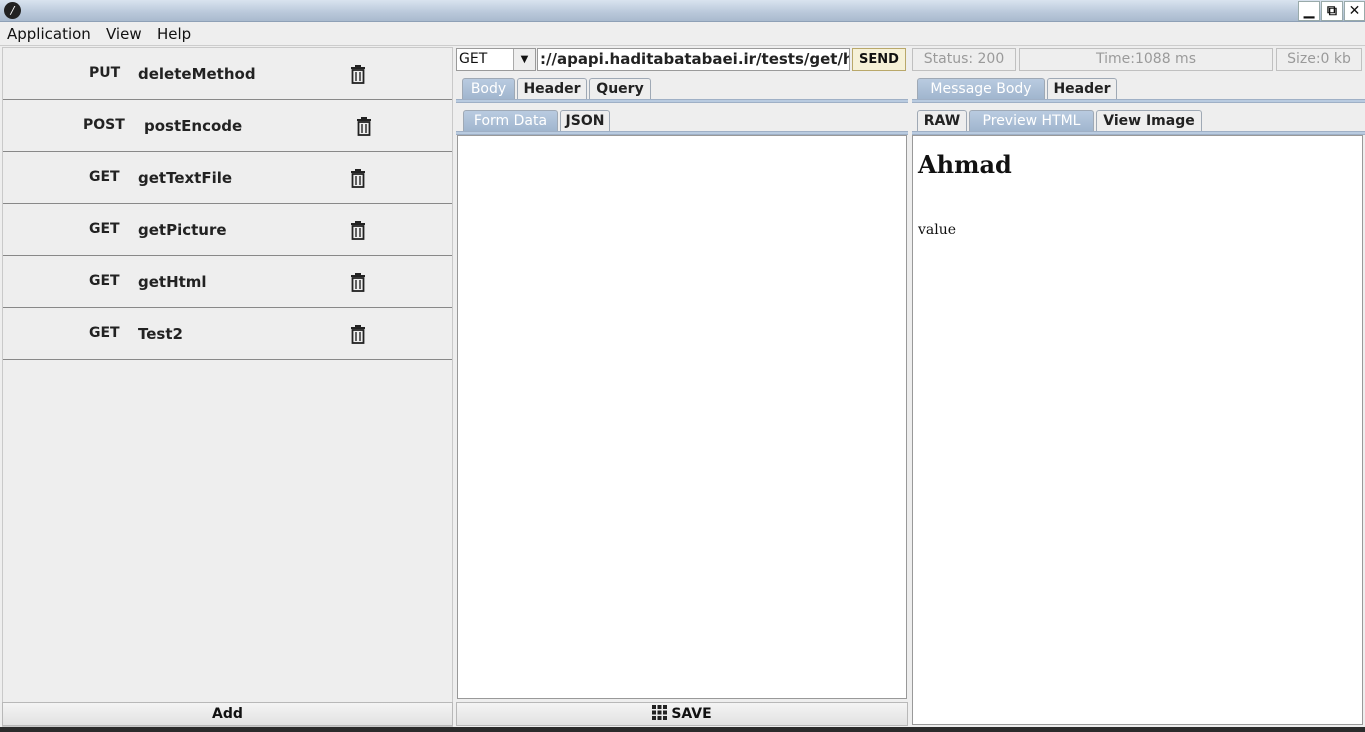  Describe the element at coordinates (473, 59) in the screenshot. I see `method-select-value: GET` at that location.